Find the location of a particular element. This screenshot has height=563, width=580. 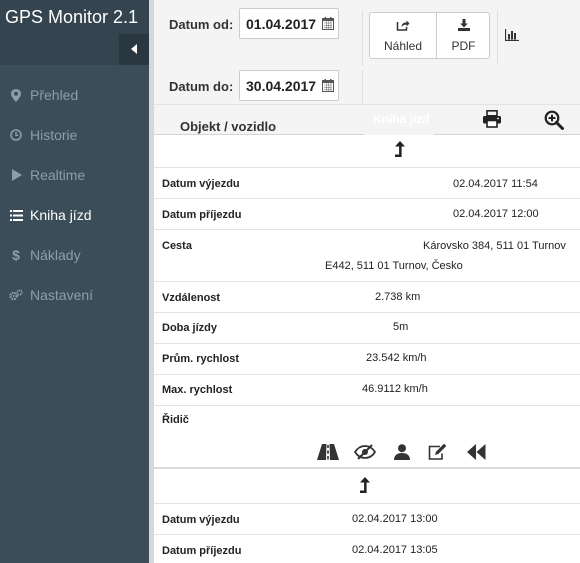

preview-button: Náhled is located at coordinates (403, 35).